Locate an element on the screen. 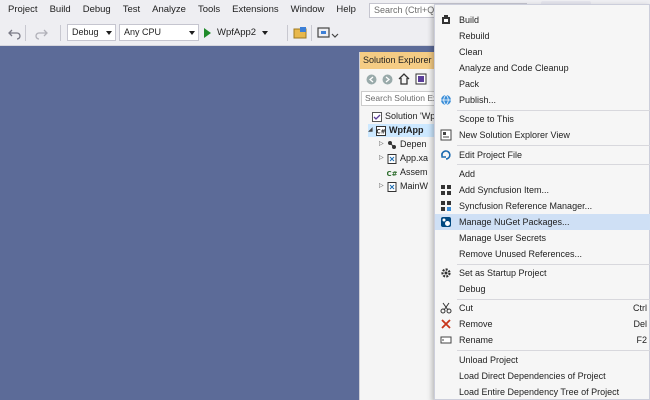 This screenshot has height=400, width=650. menu-item-edit-project-file: Edit Project File is located at coordinates (542, 155).